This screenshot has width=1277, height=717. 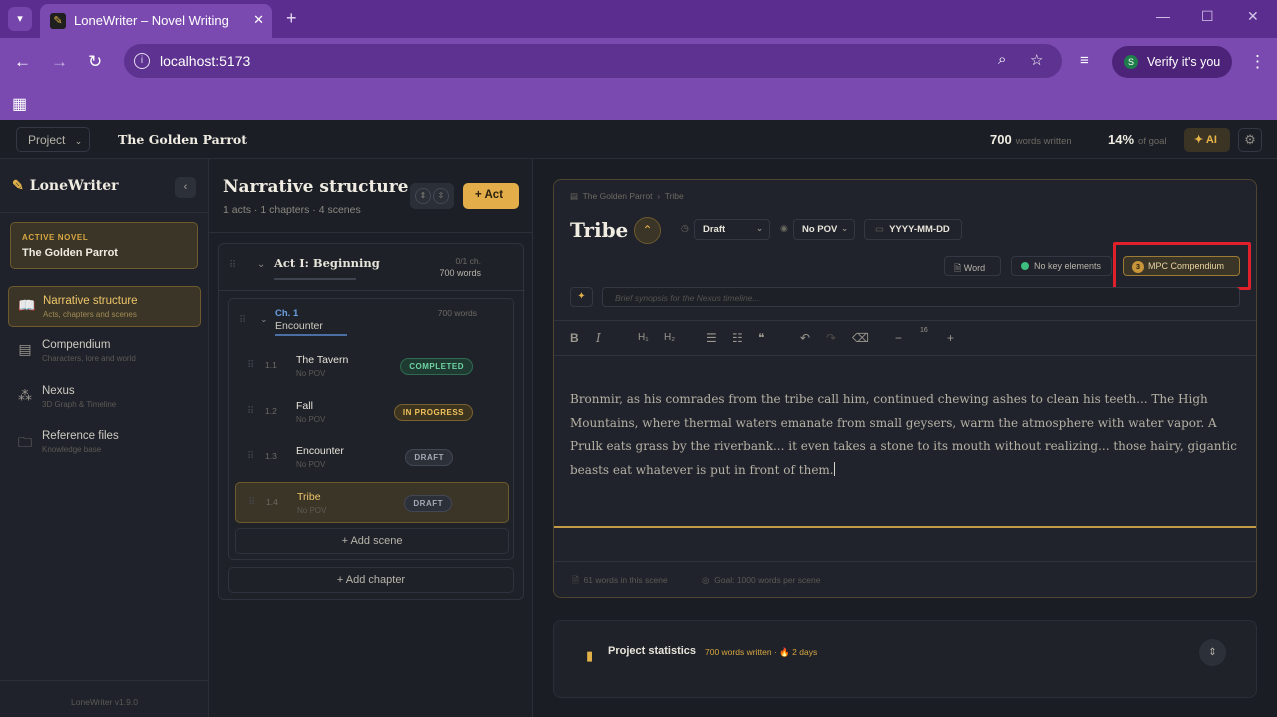 I want to click on collapse-all-icon: ⇳, so click(x=441, y=196).